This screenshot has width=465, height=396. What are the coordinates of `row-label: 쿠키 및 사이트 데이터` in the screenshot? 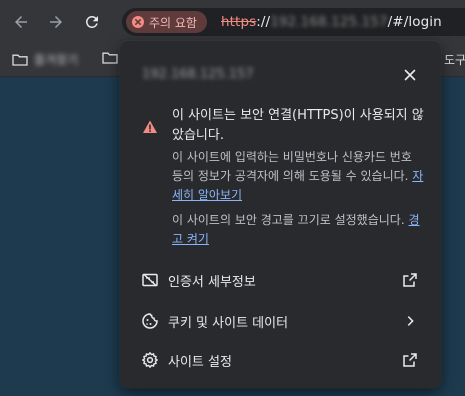 It's located at (228, 323).